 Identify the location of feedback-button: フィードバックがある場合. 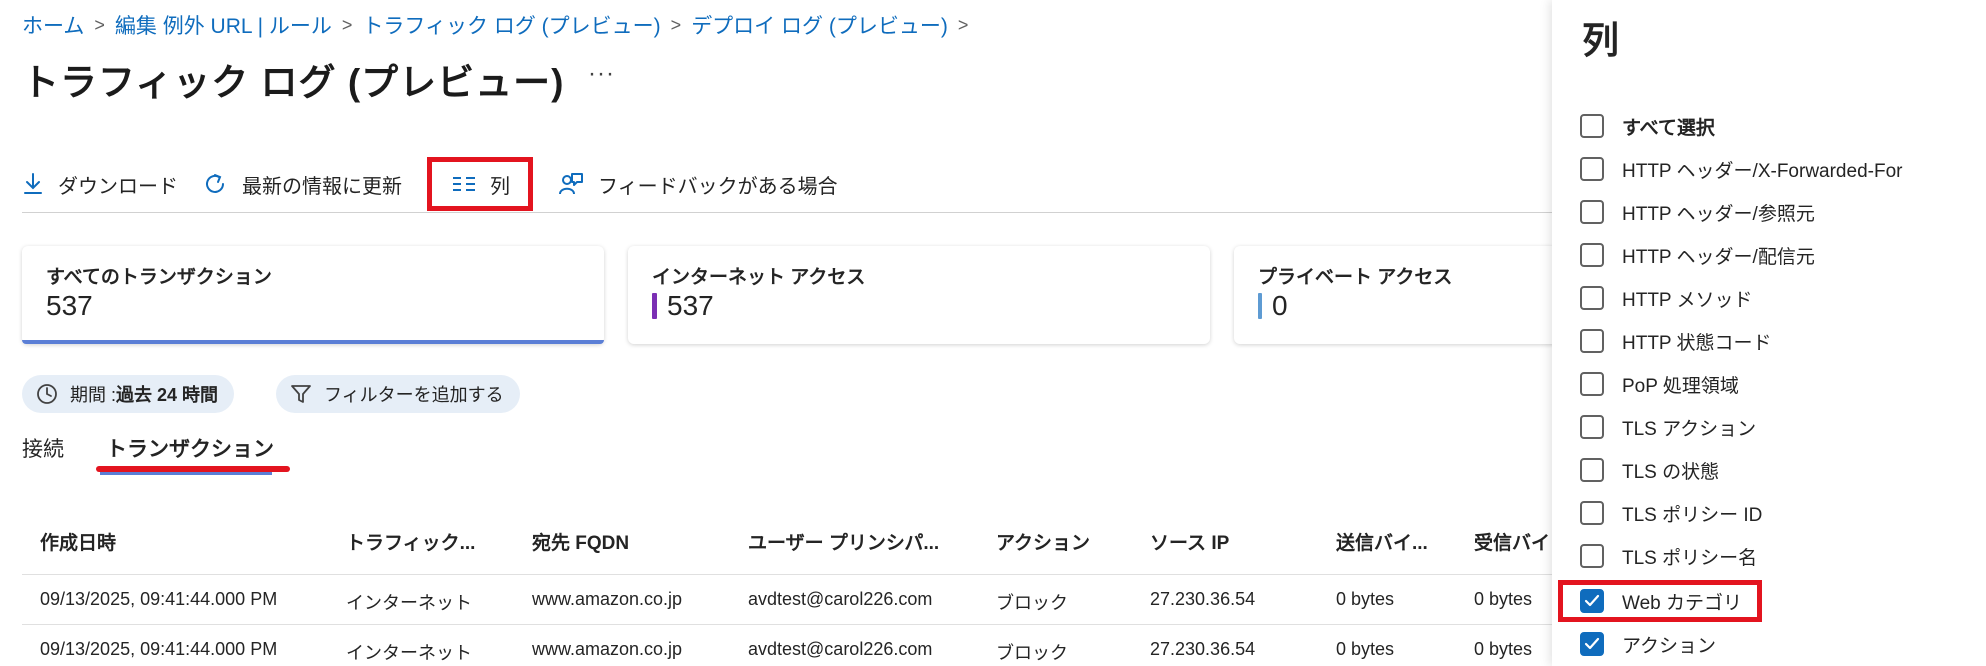
(698, 184).